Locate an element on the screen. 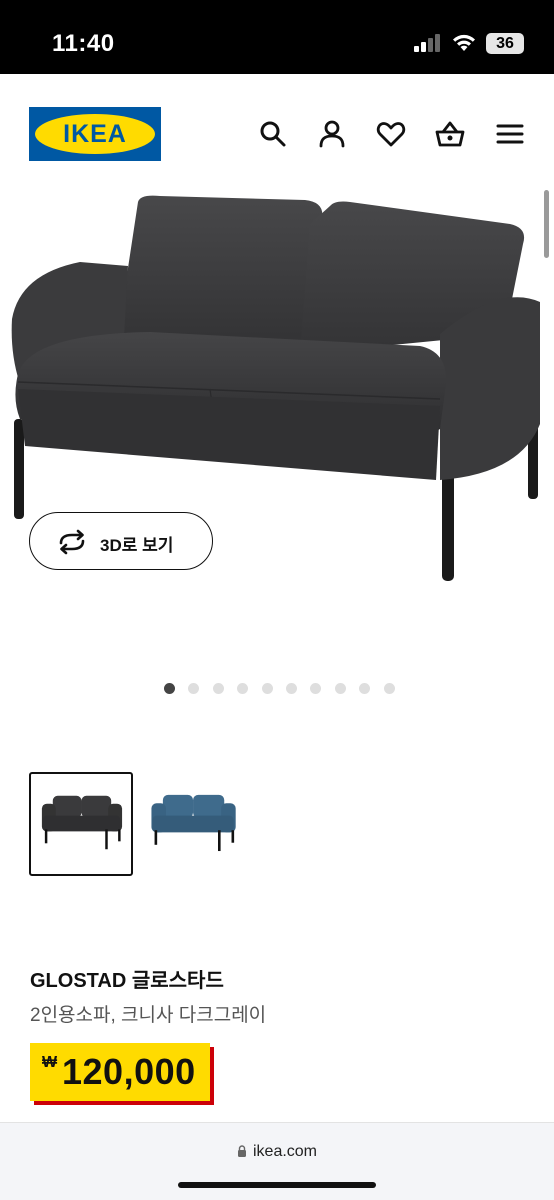 This screenshot has width=554, height=1200. url-text: ikea.com is located at coordinates (285, 1151).